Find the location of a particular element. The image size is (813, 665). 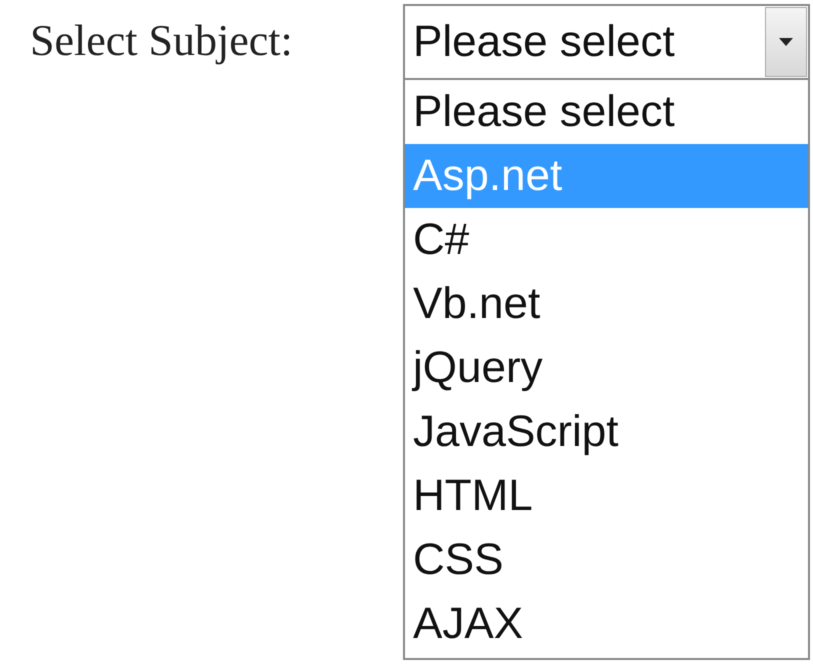

caret-icon is located at coordinates (786, 42).